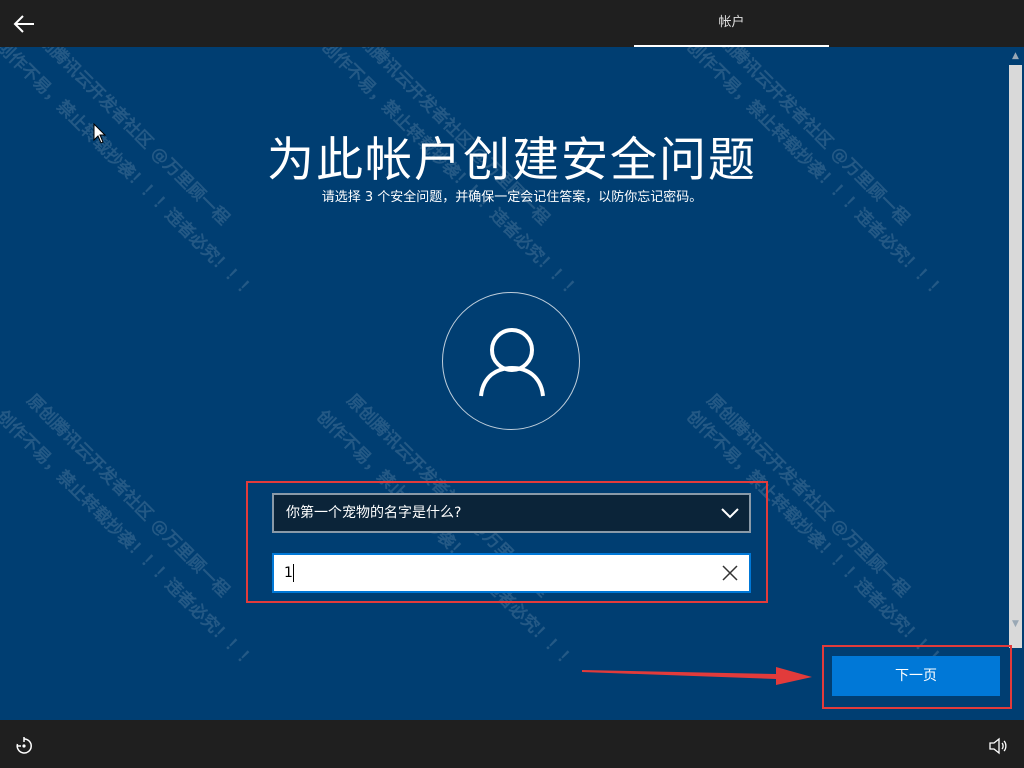  Describe the element at coordinates (1015, 356) in the screenshot. I see `scroll-thumb` at that location.